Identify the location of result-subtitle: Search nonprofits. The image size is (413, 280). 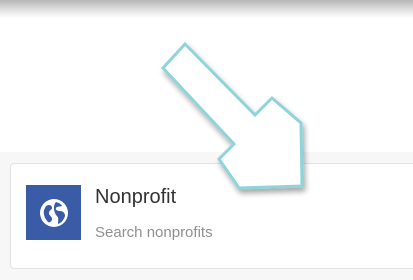
(154, 232).